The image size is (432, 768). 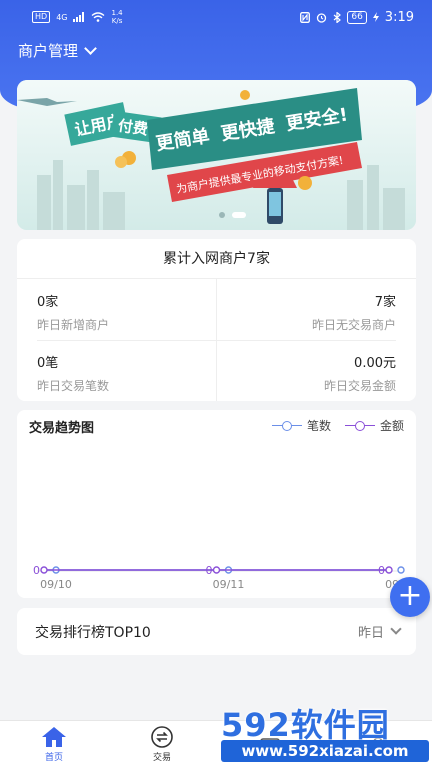 I want to click on stat-label: 昨日无交易商户, so click(x=353, y=325).